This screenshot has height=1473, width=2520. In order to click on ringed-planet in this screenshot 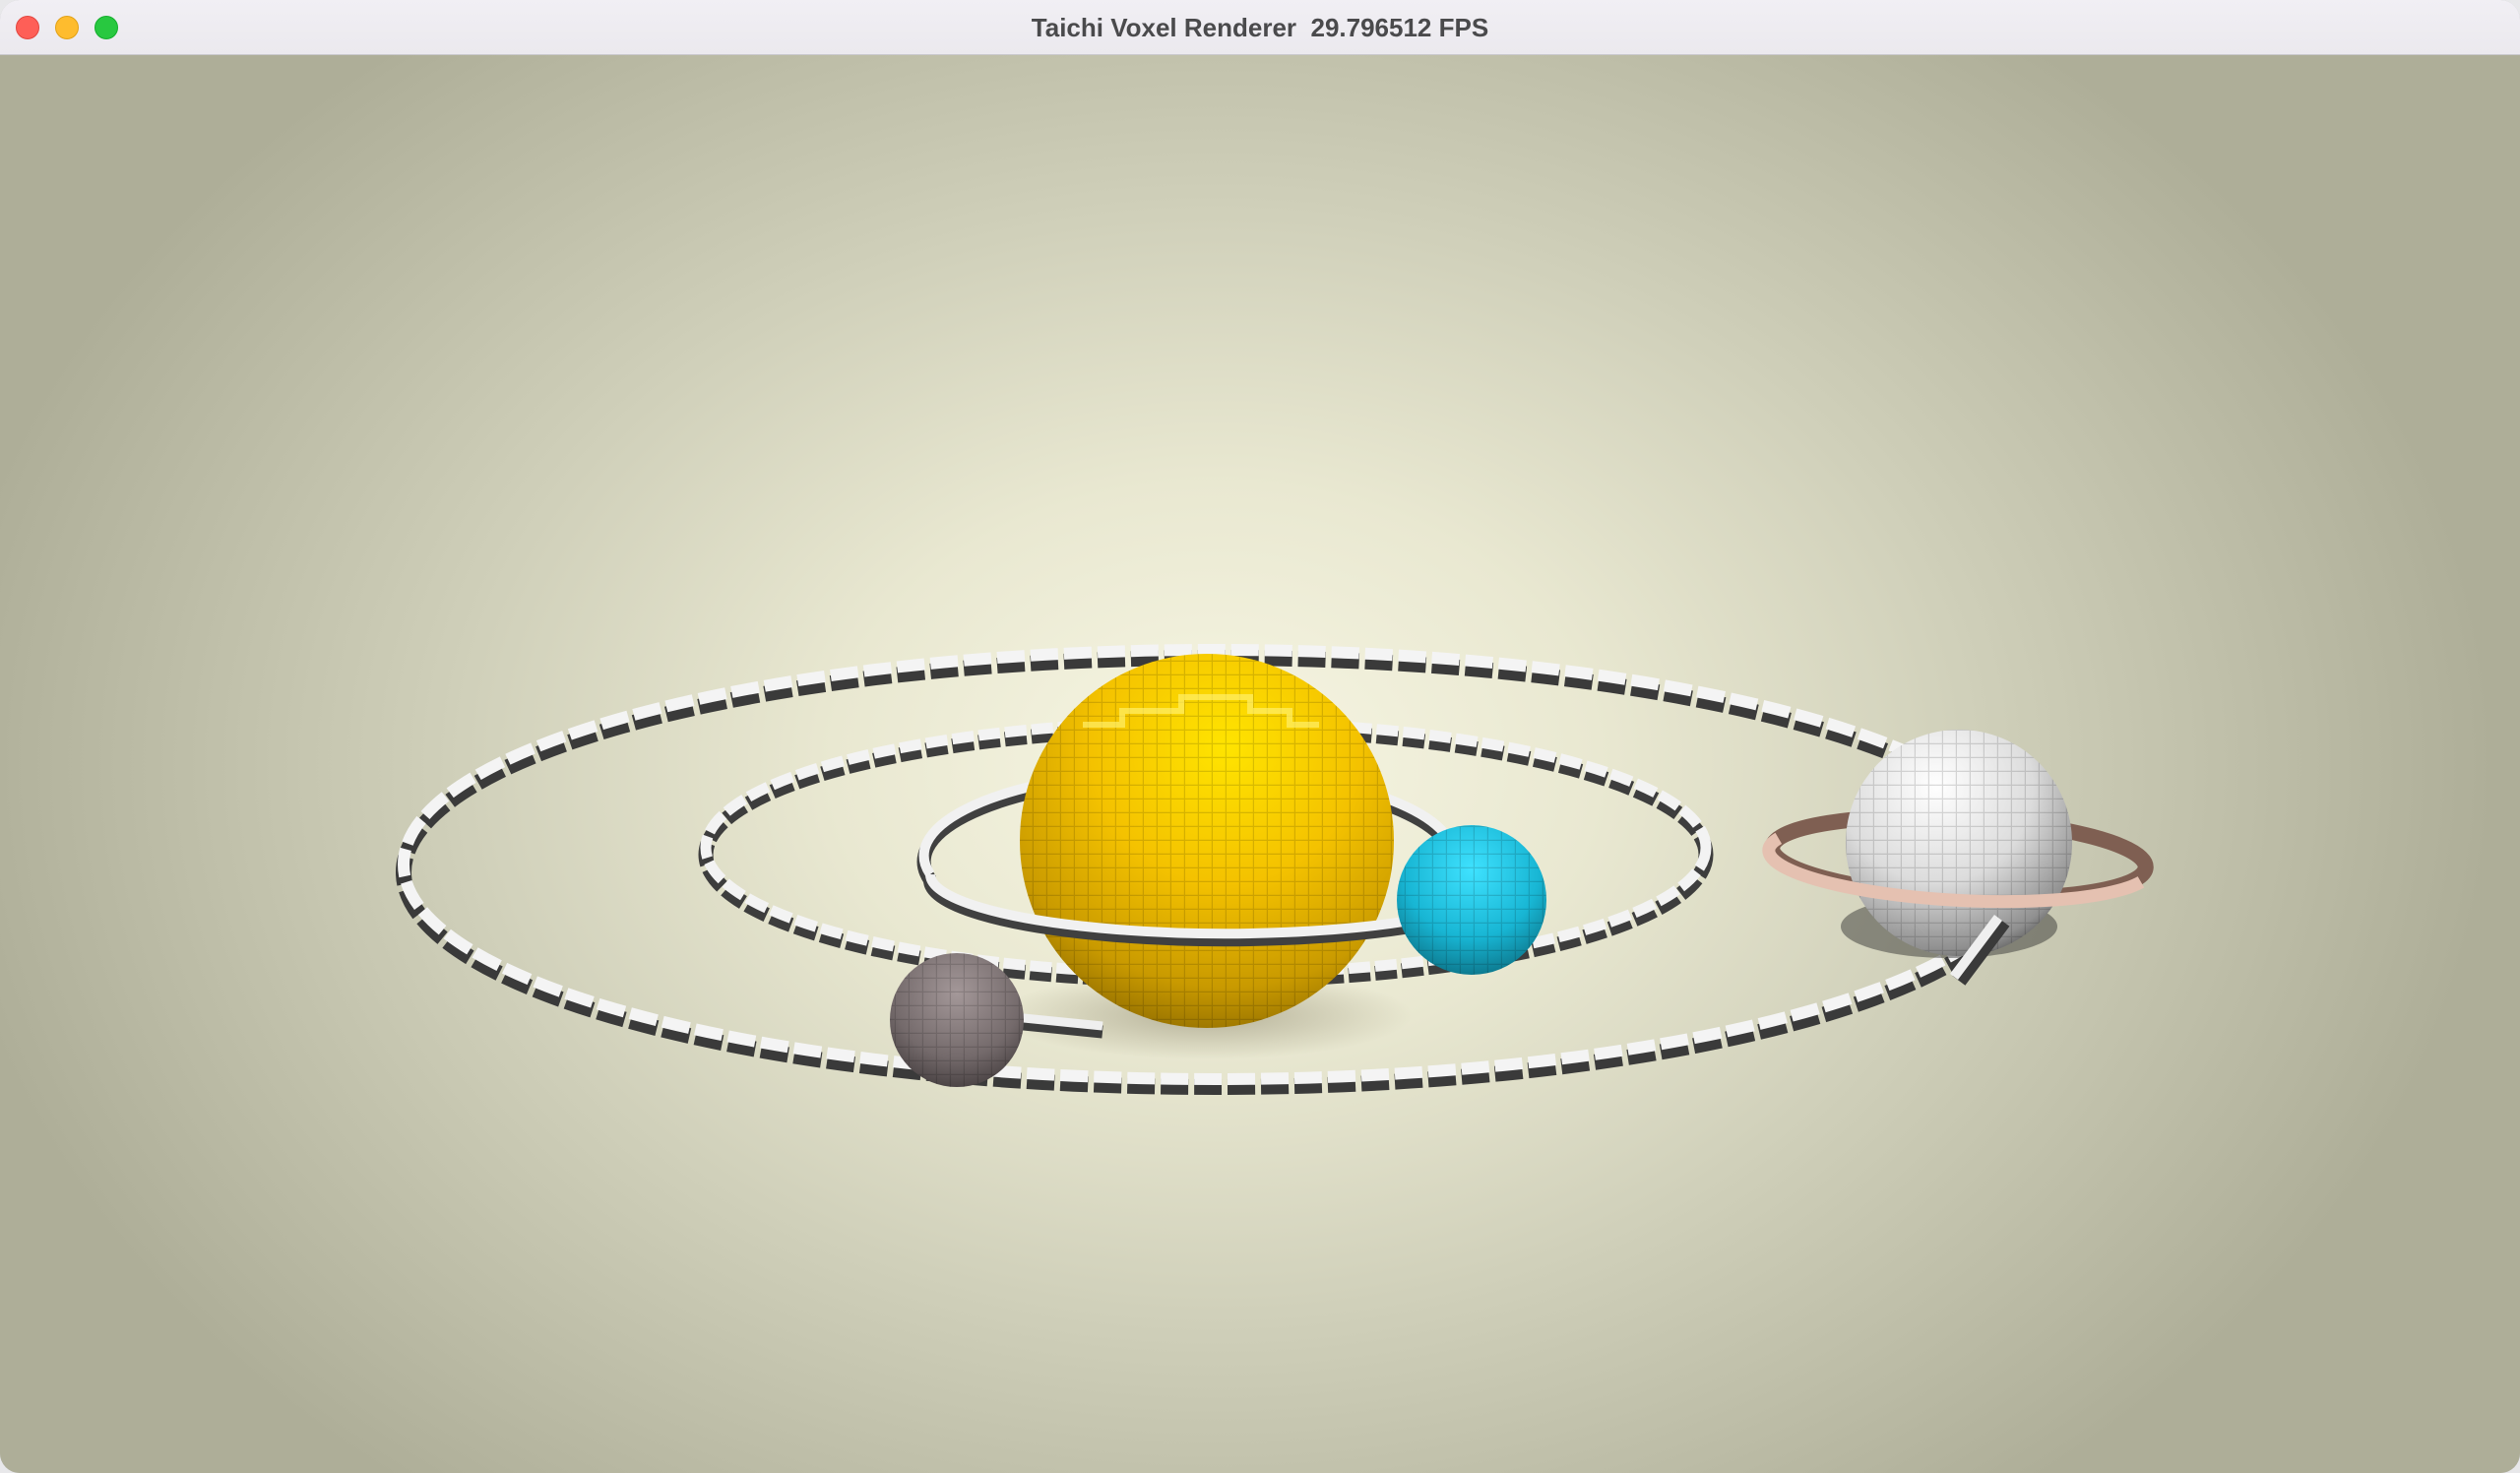, I will do `click(1958, 858)`.